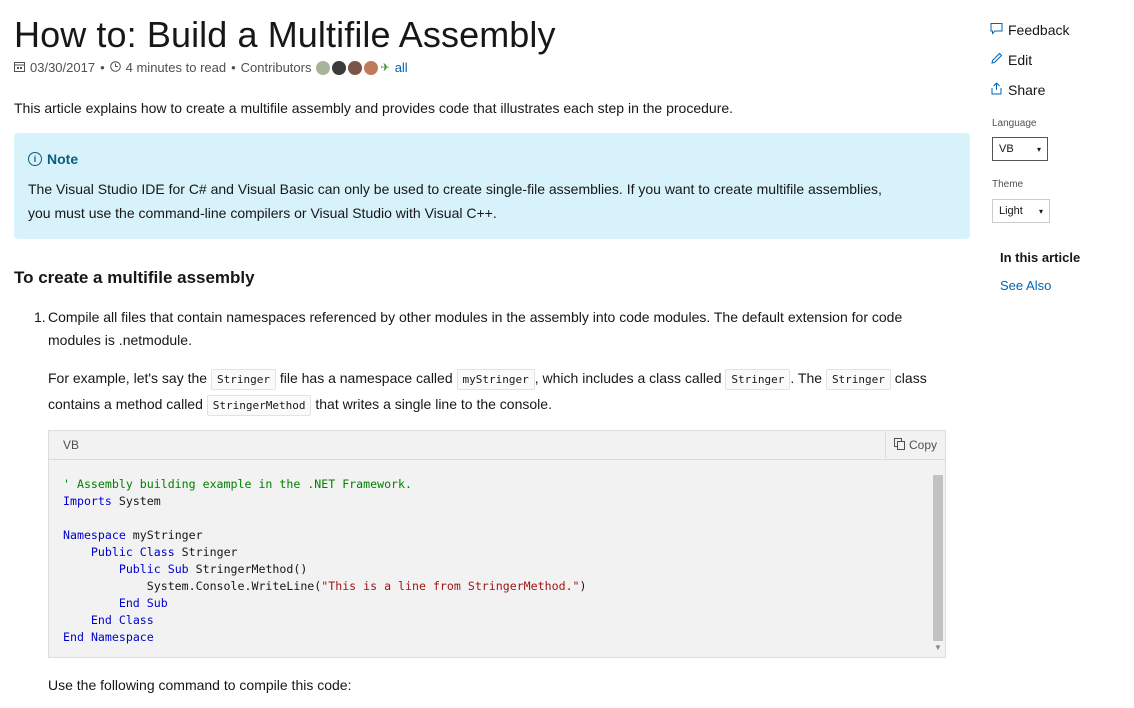 This screenshot has height=708, width=1134. I want to click on pencil-icon, so click(996, 60).